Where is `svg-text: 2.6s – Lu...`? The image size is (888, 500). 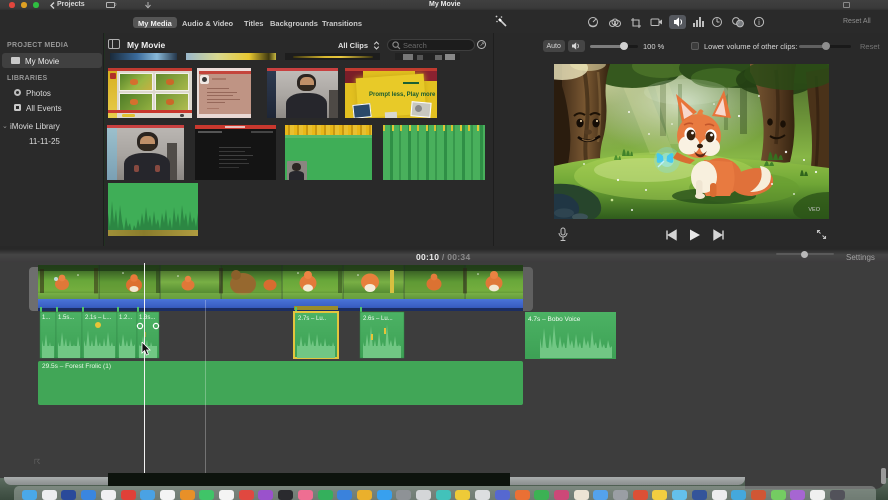
svg-text: 2.6s – Lu... is located at coordinates (378, 319).